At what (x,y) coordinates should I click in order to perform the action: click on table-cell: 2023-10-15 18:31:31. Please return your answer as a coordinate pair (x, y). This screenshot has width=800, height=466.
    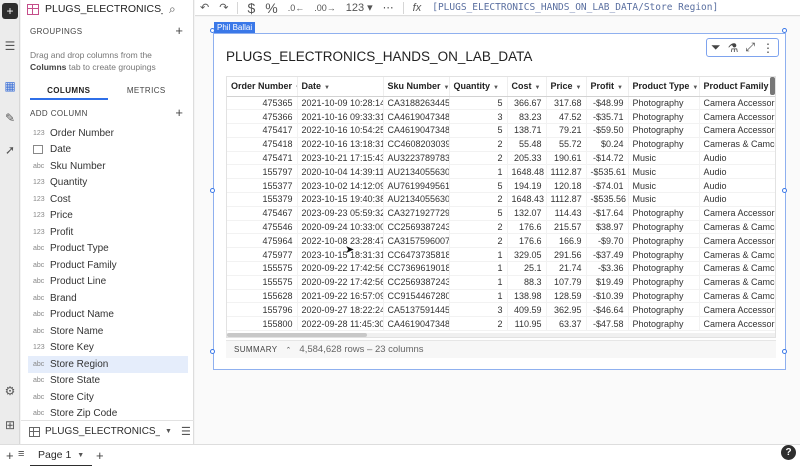
    Looking at the image, I should click on (340, 255).